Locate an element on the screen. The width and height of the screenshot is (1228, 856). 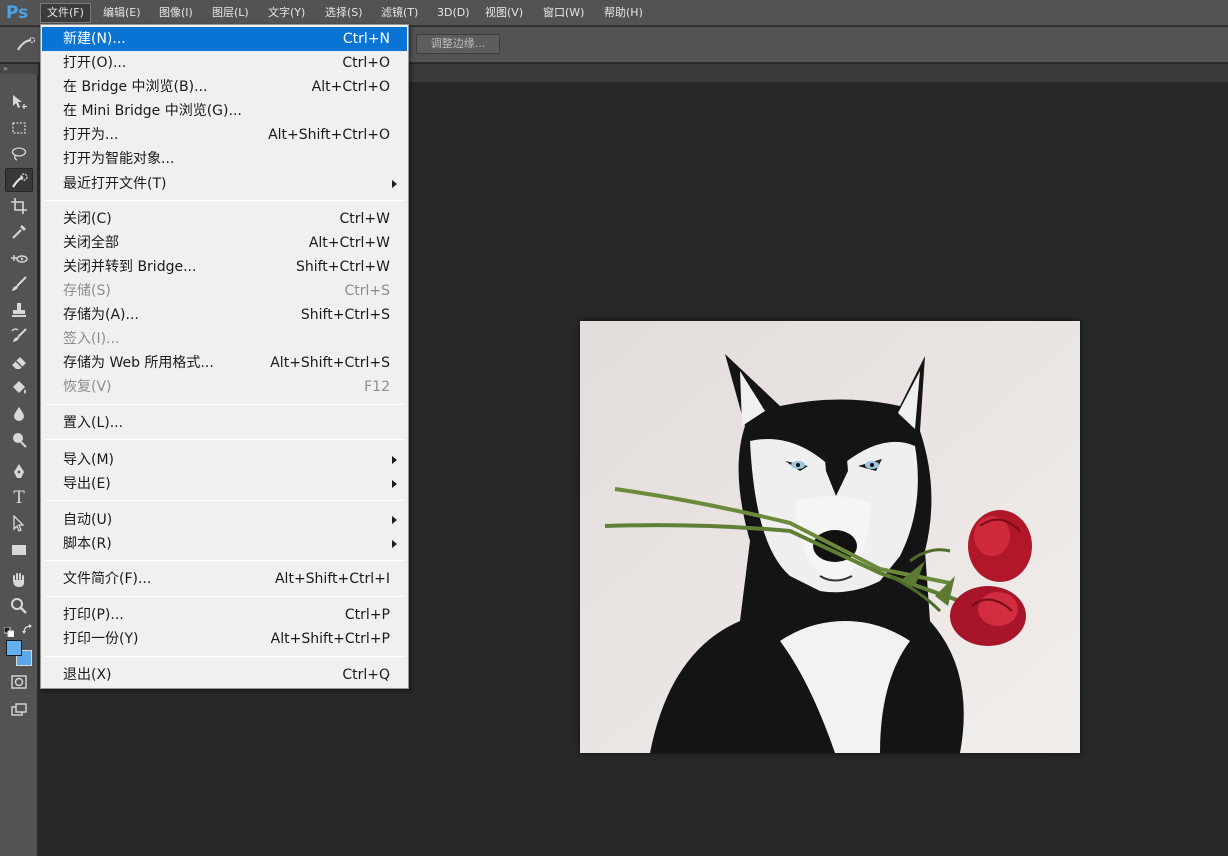
menu-item-import: 导入(M) is located at coordinates (224, 460).